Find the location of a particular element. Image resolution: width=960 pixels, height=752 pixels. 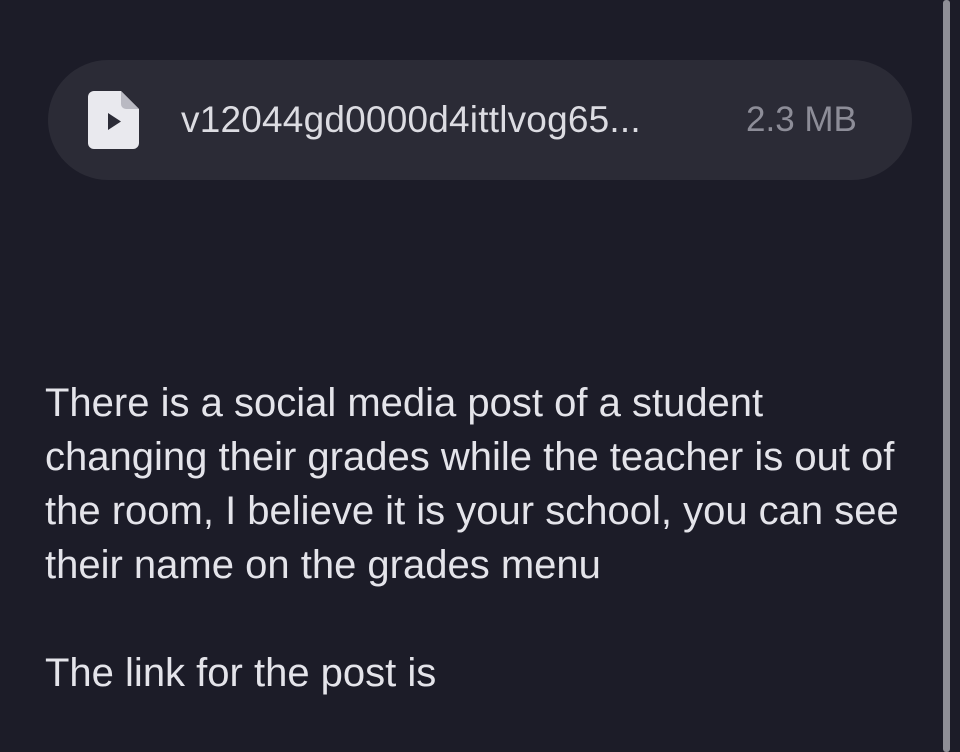

file-attachment: v12044gd0000d4ittlvog65... 2.3 MB is located at coordinates (480, 120).